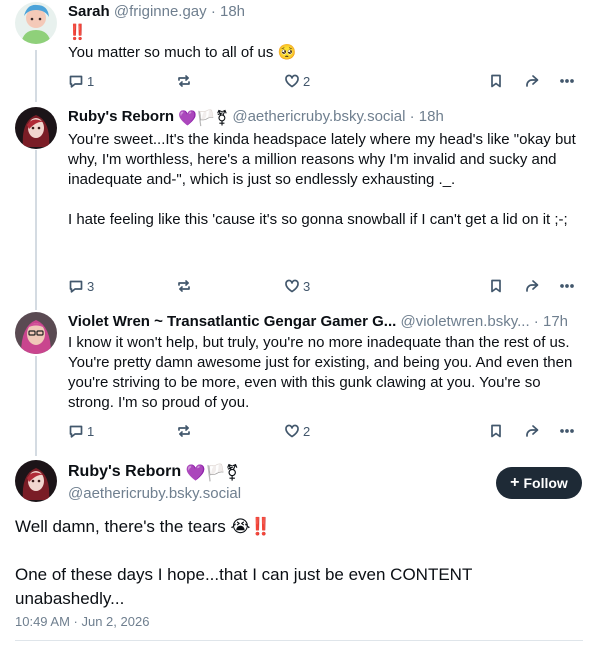  I want to click on follow-button: + Follow, so click(539, 483).